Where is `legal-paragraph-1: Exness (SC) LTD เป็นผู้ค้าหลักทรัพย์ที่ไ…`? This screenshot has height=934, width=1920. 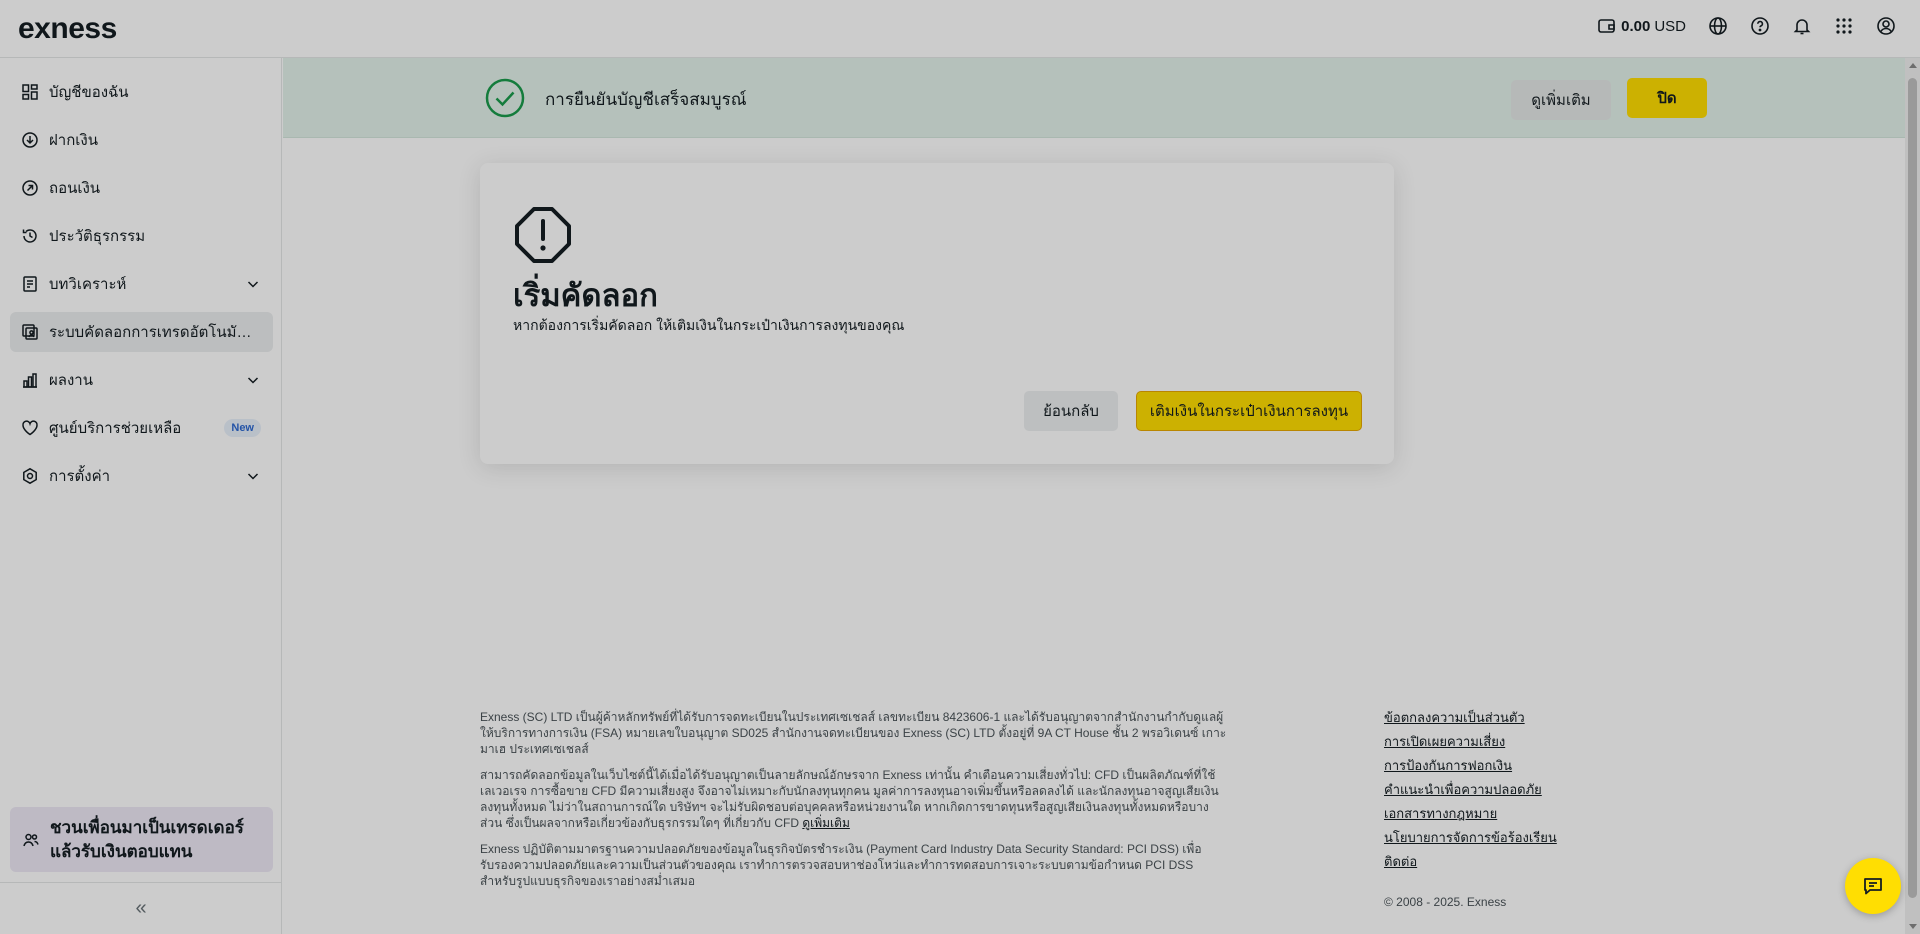
legal-paragraph-1: Exness (SC) LTD เป็นผู้ค้าหลักทรัพย์ที่ไ… is located at coordinates (853, 733).